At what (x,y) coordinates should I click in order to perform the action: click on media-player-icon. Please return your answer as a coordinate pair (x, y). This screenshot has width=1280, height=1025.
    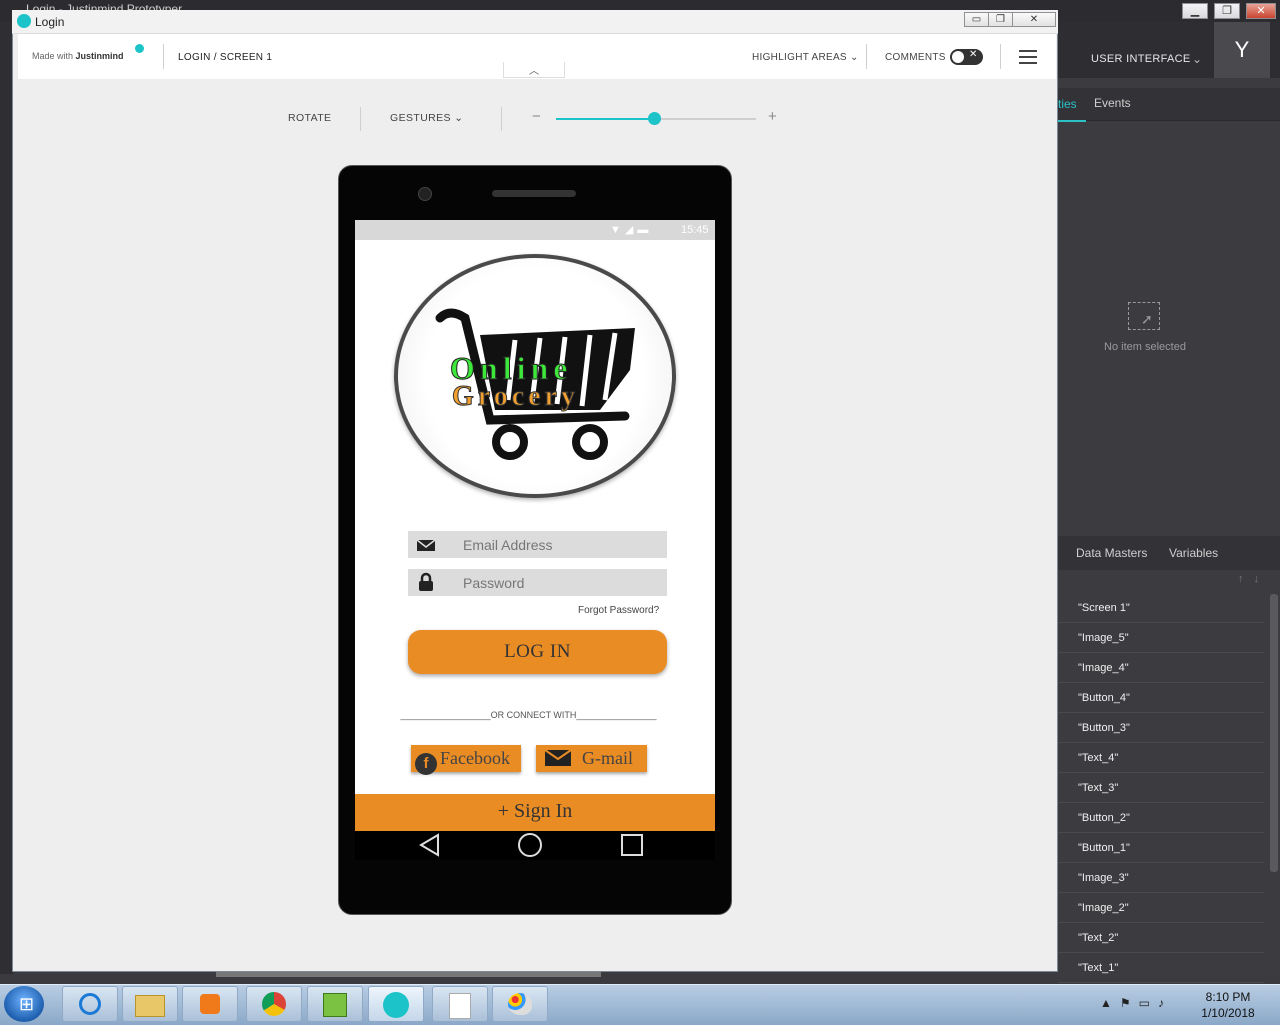
    Looking at the image, I should click on (210, 1004).